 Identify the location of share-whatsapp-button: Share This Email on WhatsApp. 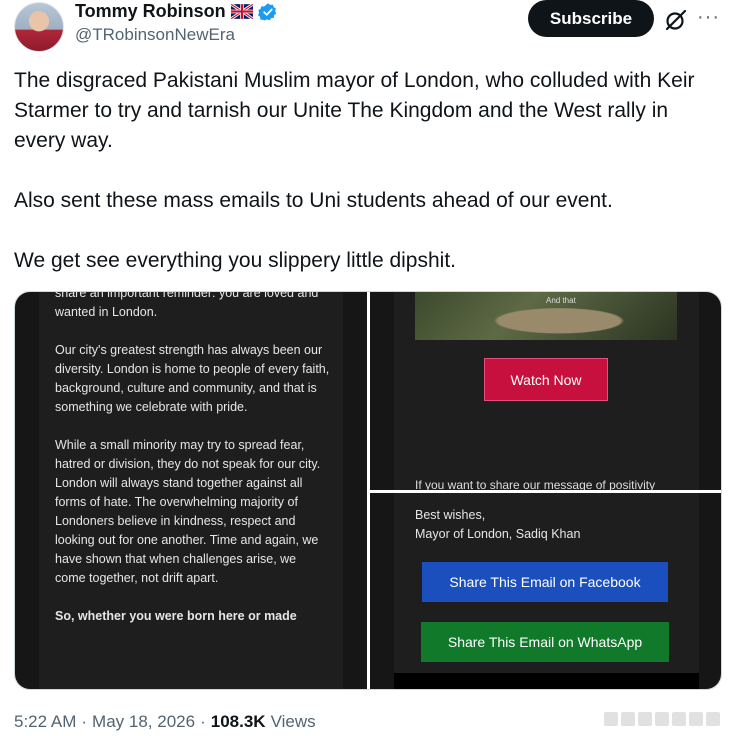
(545, 642).